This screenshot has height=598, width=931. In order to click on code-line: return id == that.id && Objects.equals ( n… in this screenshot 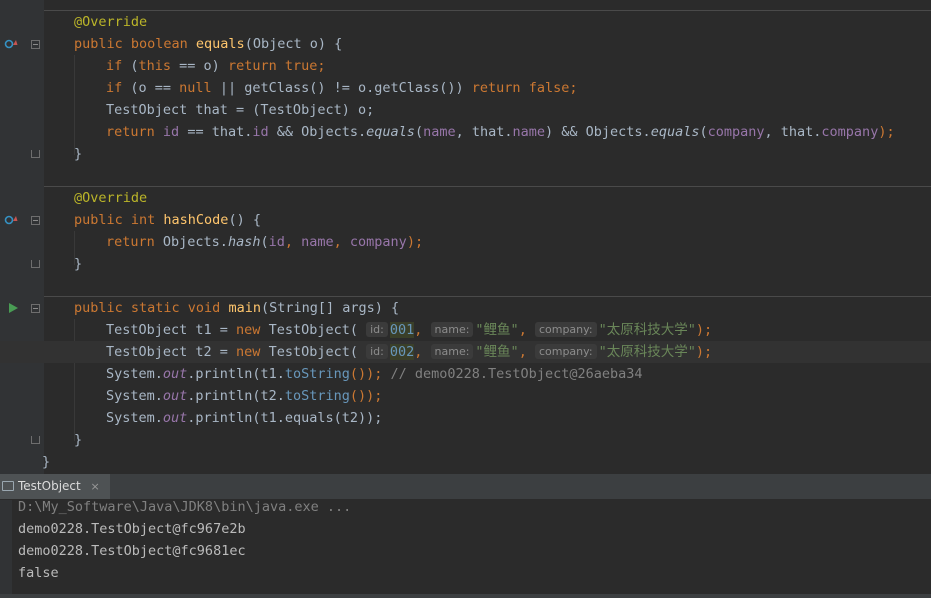, I will do `click(465, 132)`.